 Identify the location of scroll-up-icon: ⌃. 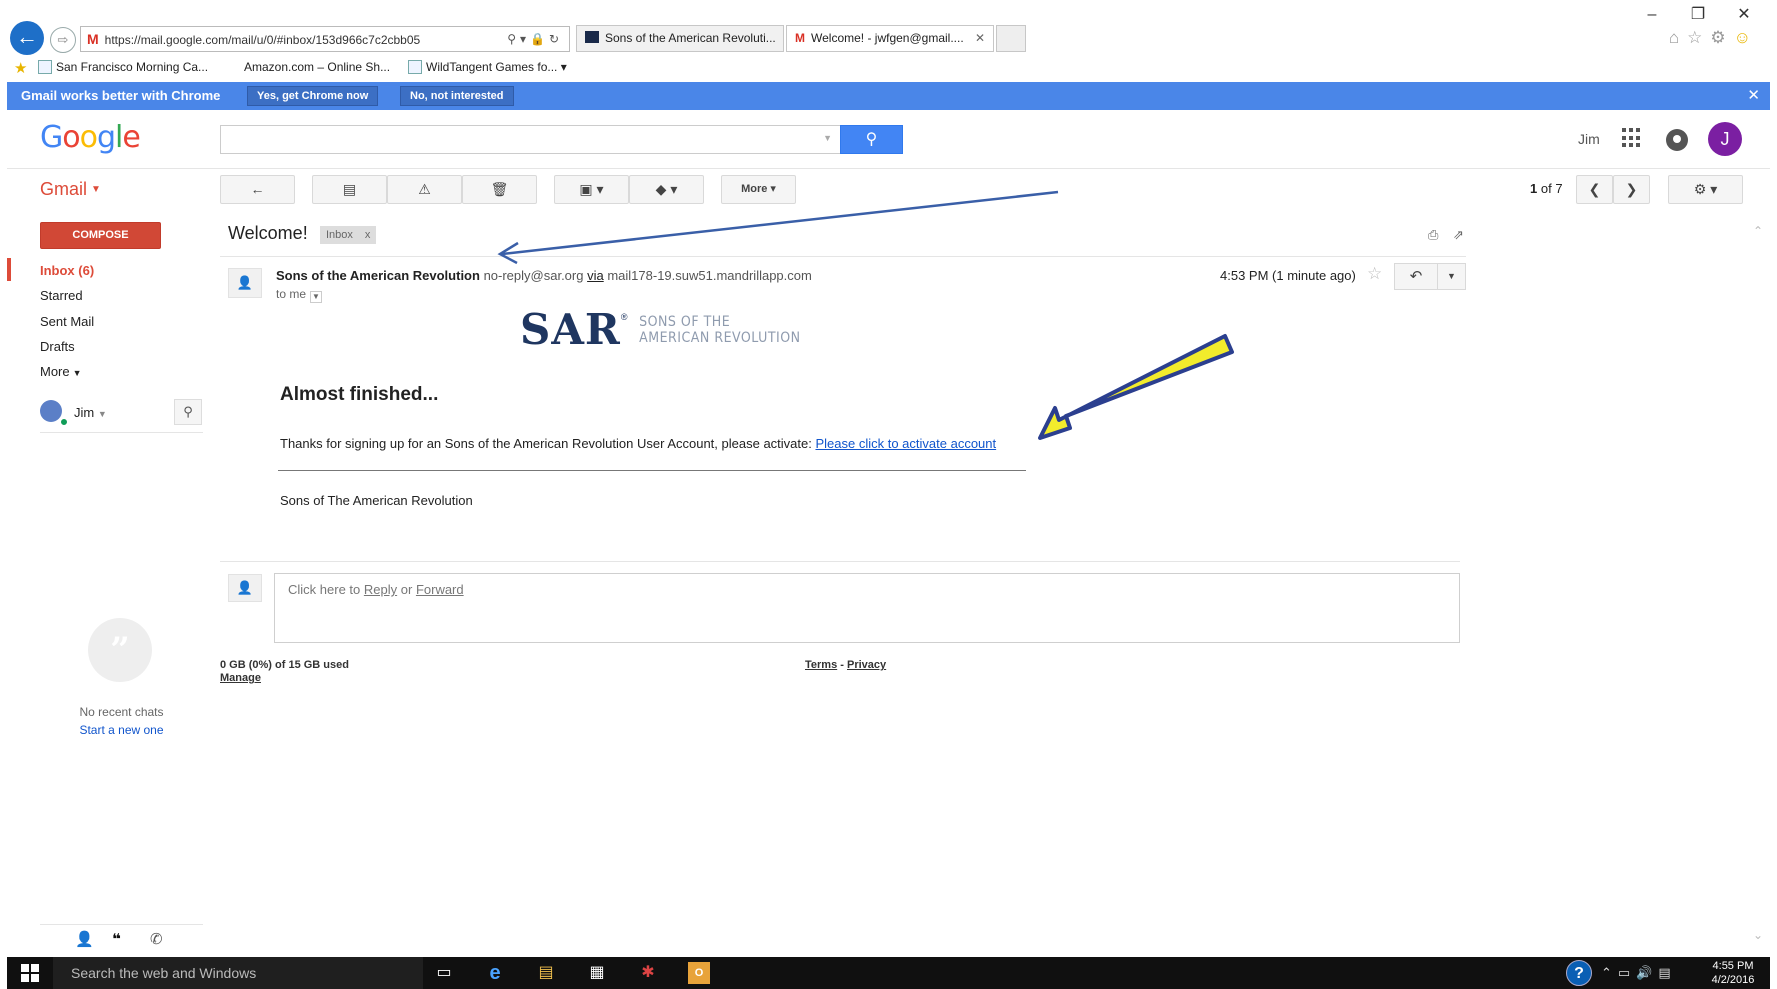
(1758, 231).